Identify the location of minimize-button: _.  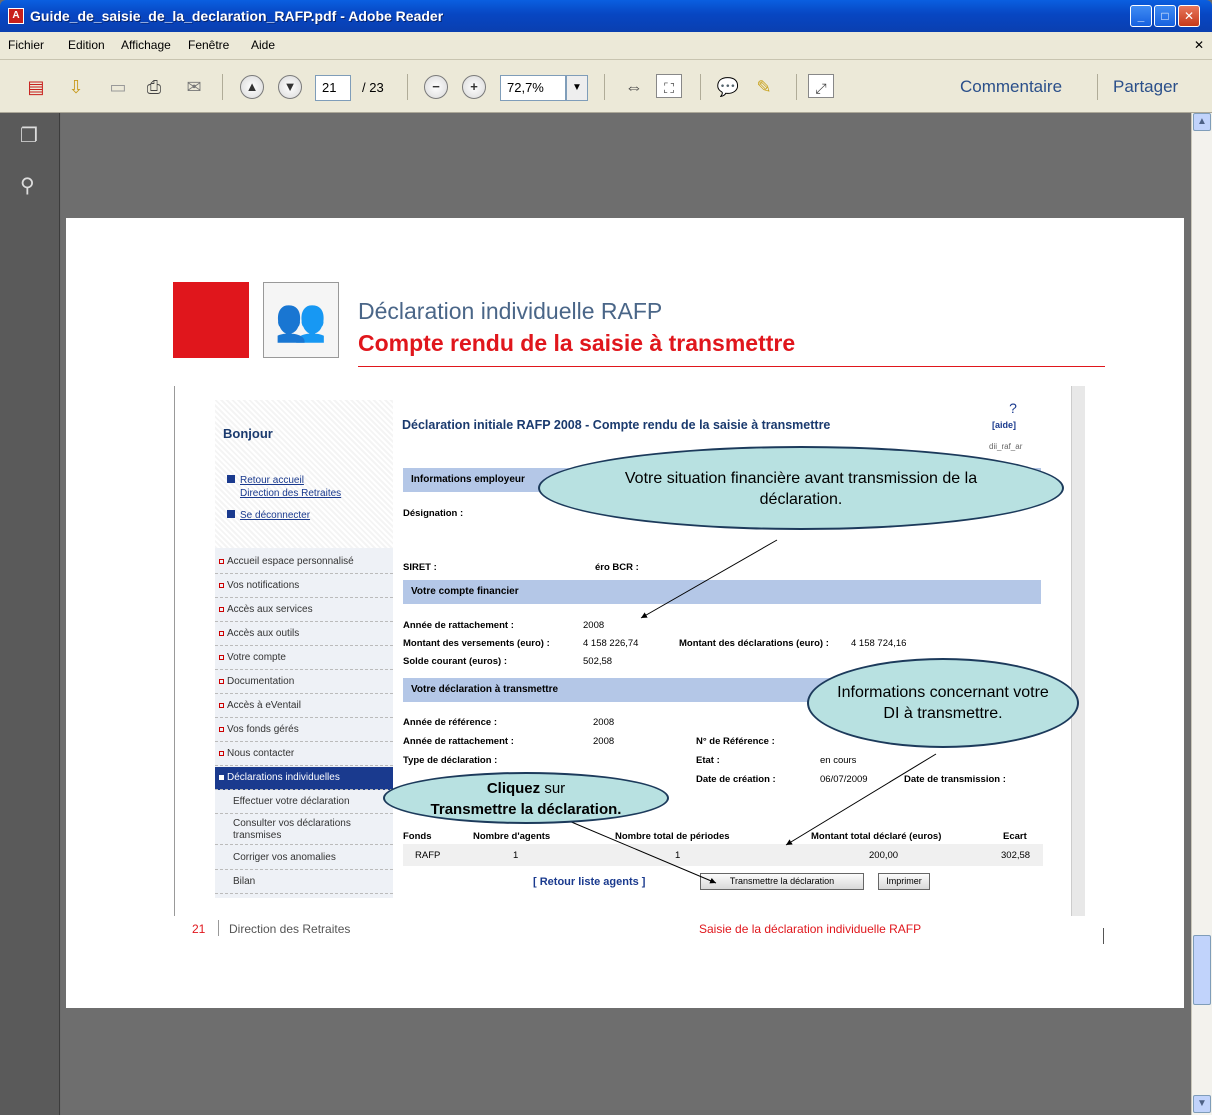
(1141, 16).